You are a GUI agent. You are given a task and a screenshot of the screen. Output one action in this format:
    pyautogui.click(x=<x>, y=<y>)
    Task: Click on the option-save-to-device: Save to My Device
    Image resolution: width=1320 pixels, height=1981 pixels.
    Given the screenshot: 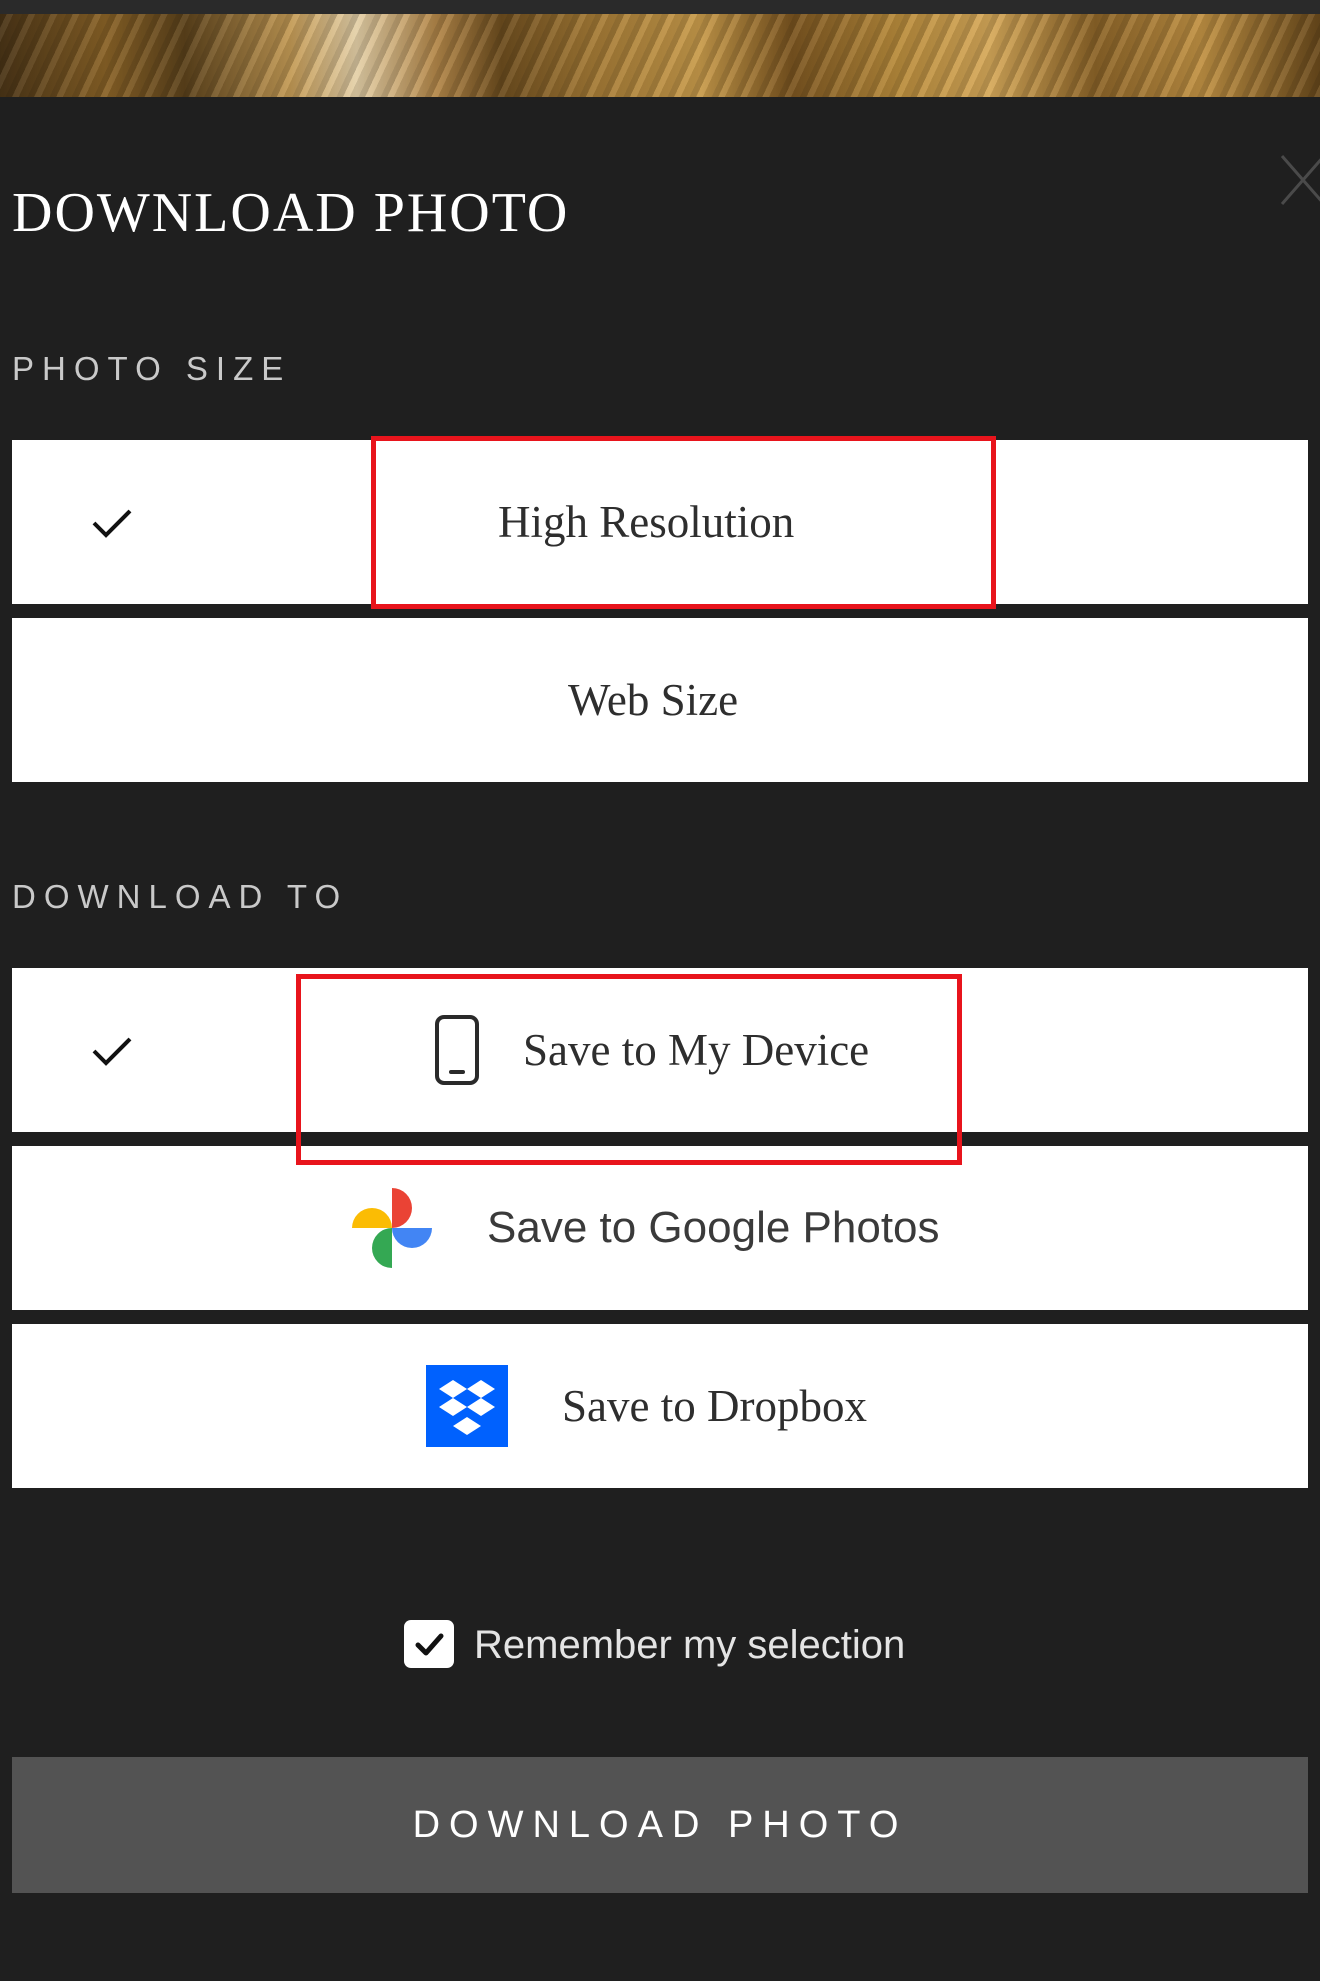 What is the action you would take?
    pyautogui.click(x=660, y=1050)
    